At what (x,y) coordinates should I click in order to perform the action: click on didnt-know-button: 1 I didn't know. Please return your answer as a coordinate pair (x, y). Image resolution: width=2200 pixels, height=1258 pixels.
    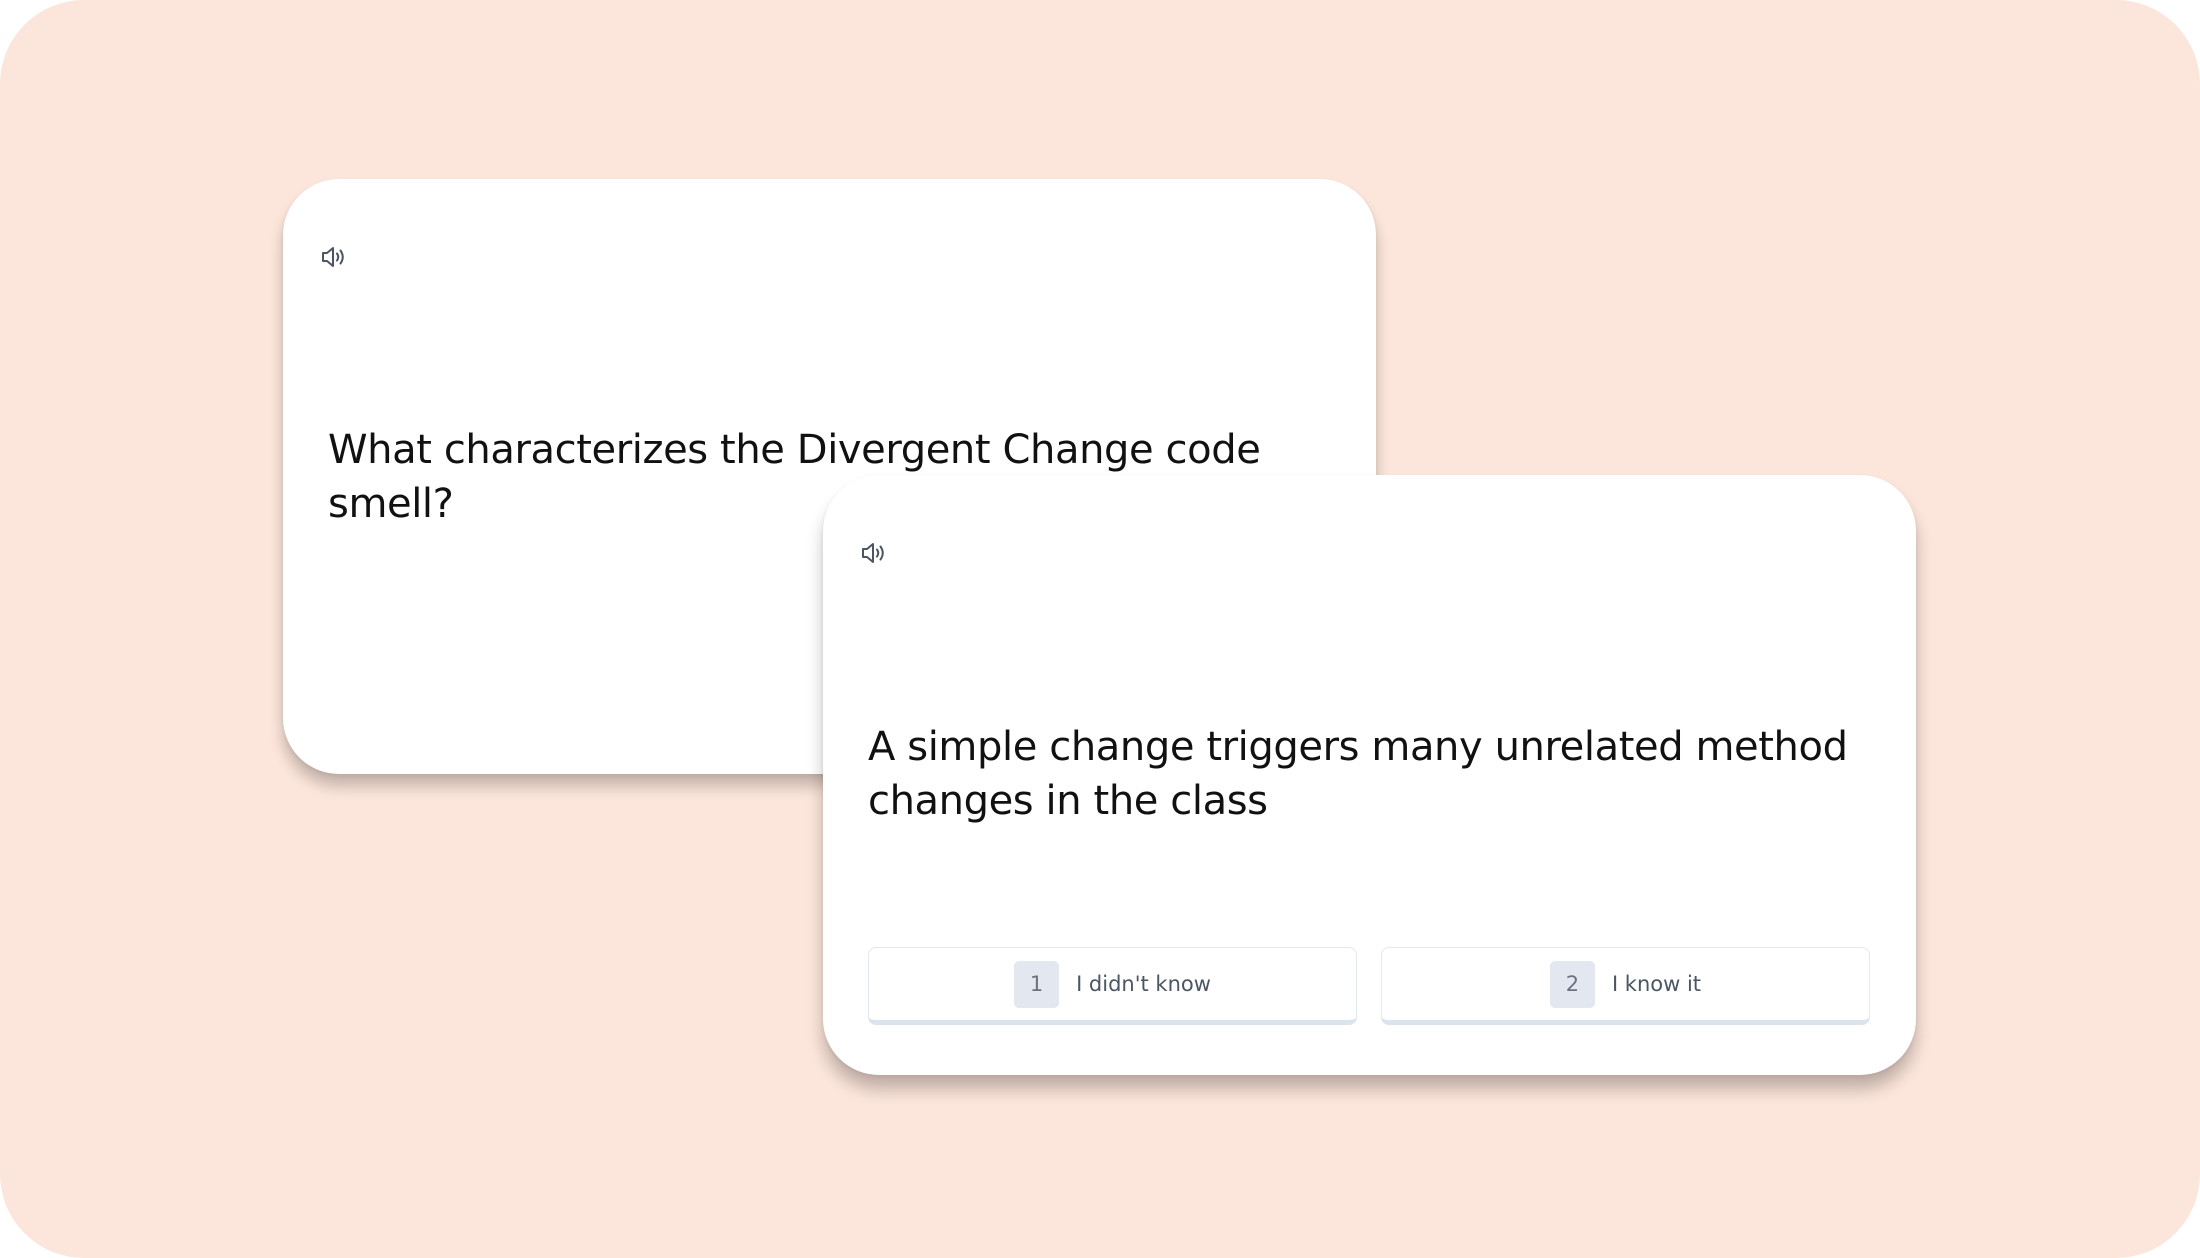
    Looking at the image, I should click on (1112, 986).